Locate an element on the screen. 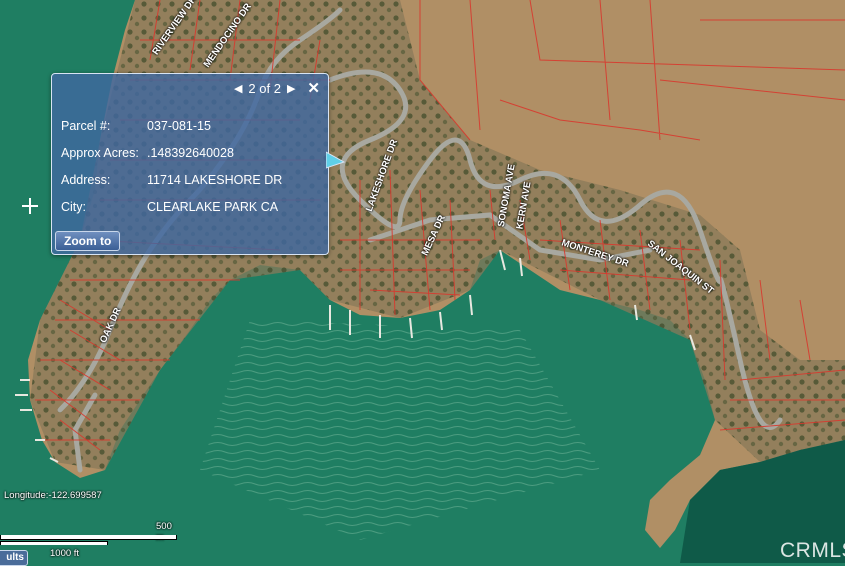 Image resolution: width=845 pixels, height=566 pixels. previous-arrow-icon: ◀ is located at coordinates (238, 88).